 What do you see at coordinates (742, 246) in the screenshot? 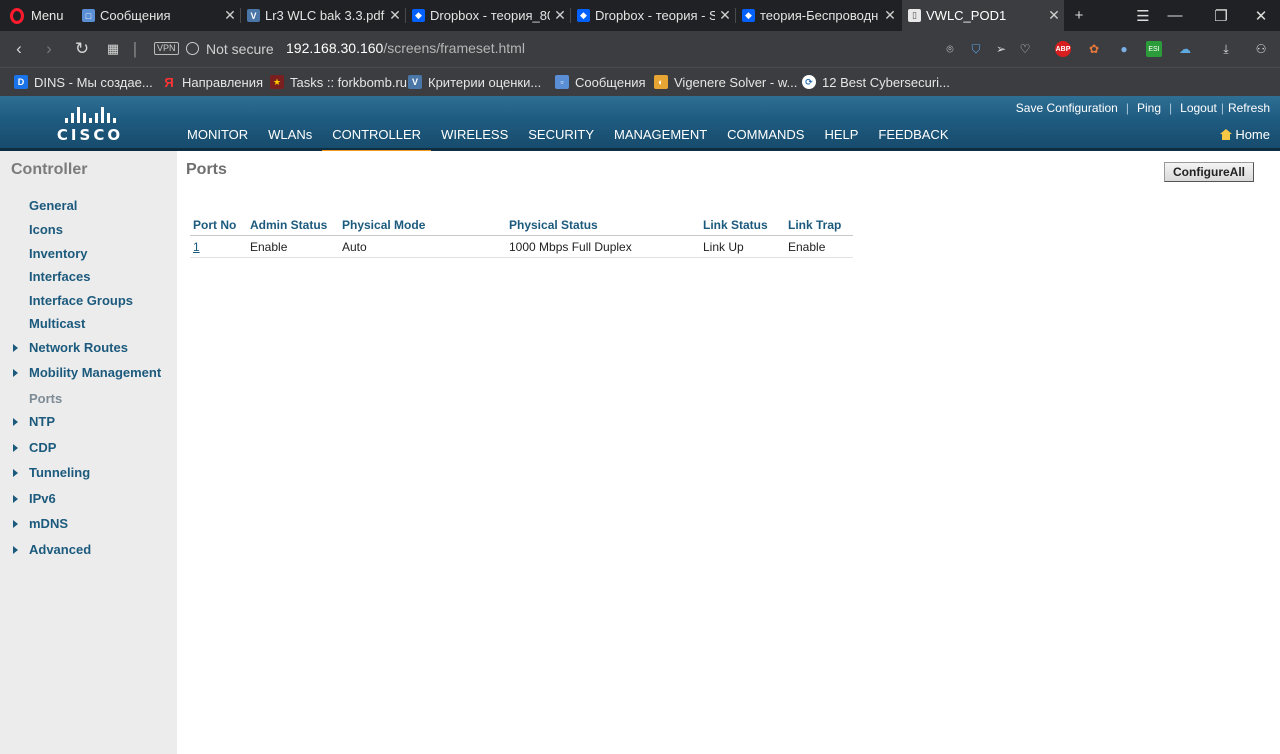
I see `cell-link-status: Link Up` at bounding box center [742, 246].